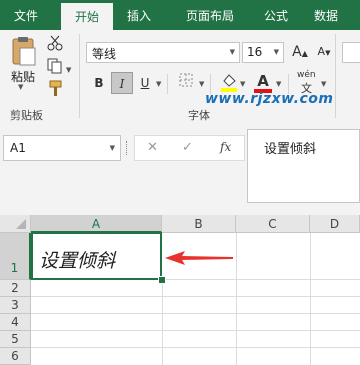  I want to click on underline-button: U, so click(145, 83).